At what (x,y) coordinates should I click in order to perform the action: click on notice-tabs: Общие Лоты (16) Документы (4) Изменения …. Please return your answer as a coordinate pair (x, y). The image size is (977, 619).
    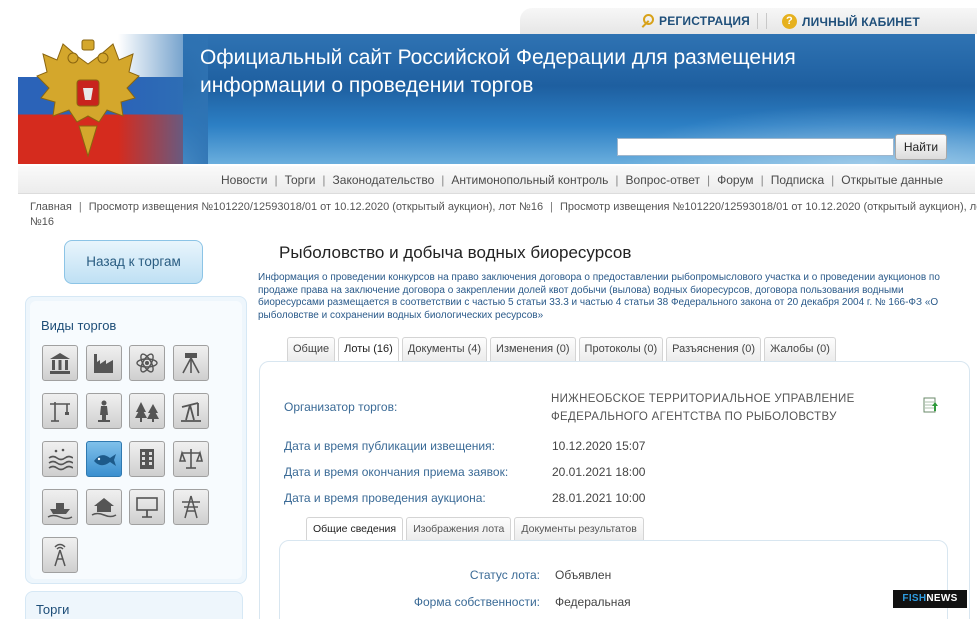
    Looking at the image, I should click on (561, 349).